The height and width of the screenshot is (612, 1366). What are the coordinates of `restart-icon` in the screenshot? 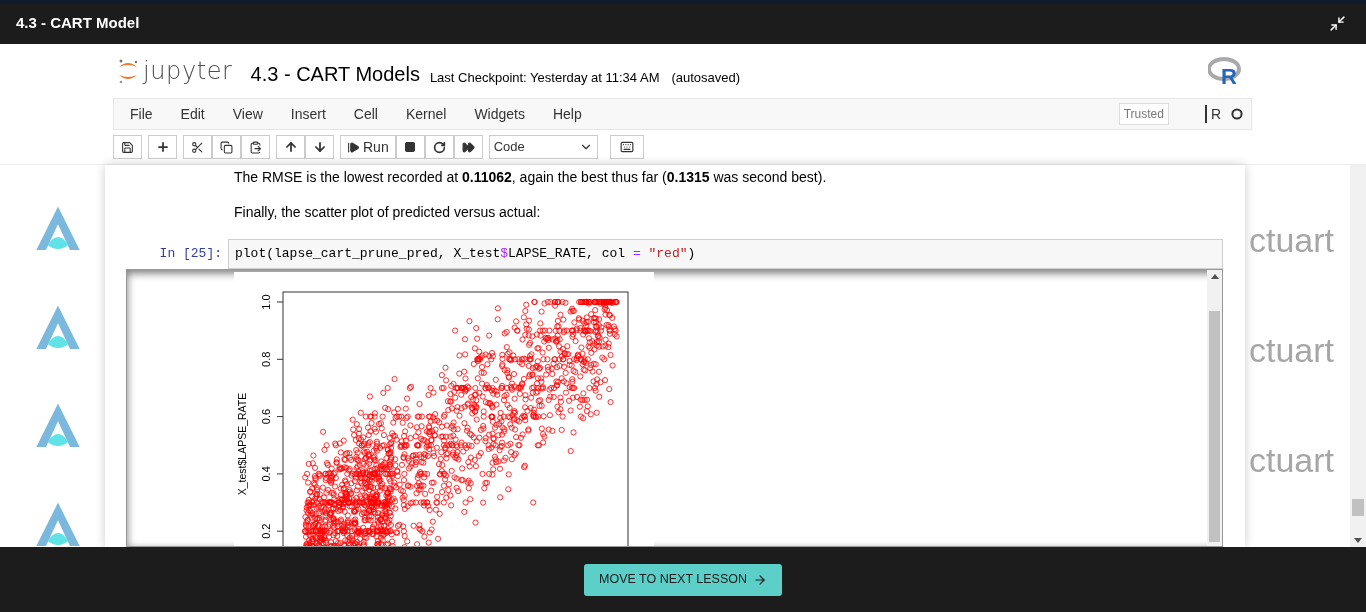 It's located at (439, 147).